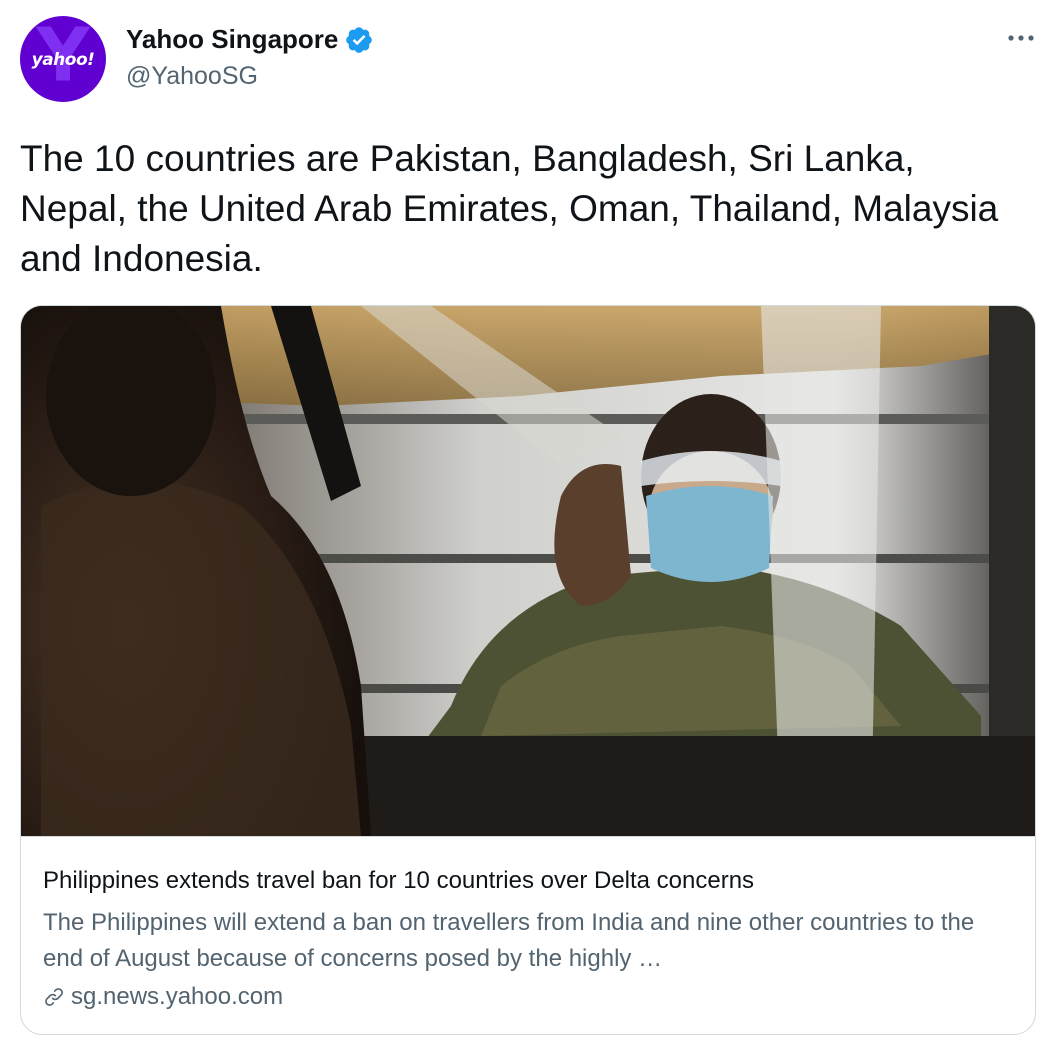  What do you see at coordinates (192, 76) in the screenshot?
I see `author-handle: @YahooSG` at bounding box center [192, 76].